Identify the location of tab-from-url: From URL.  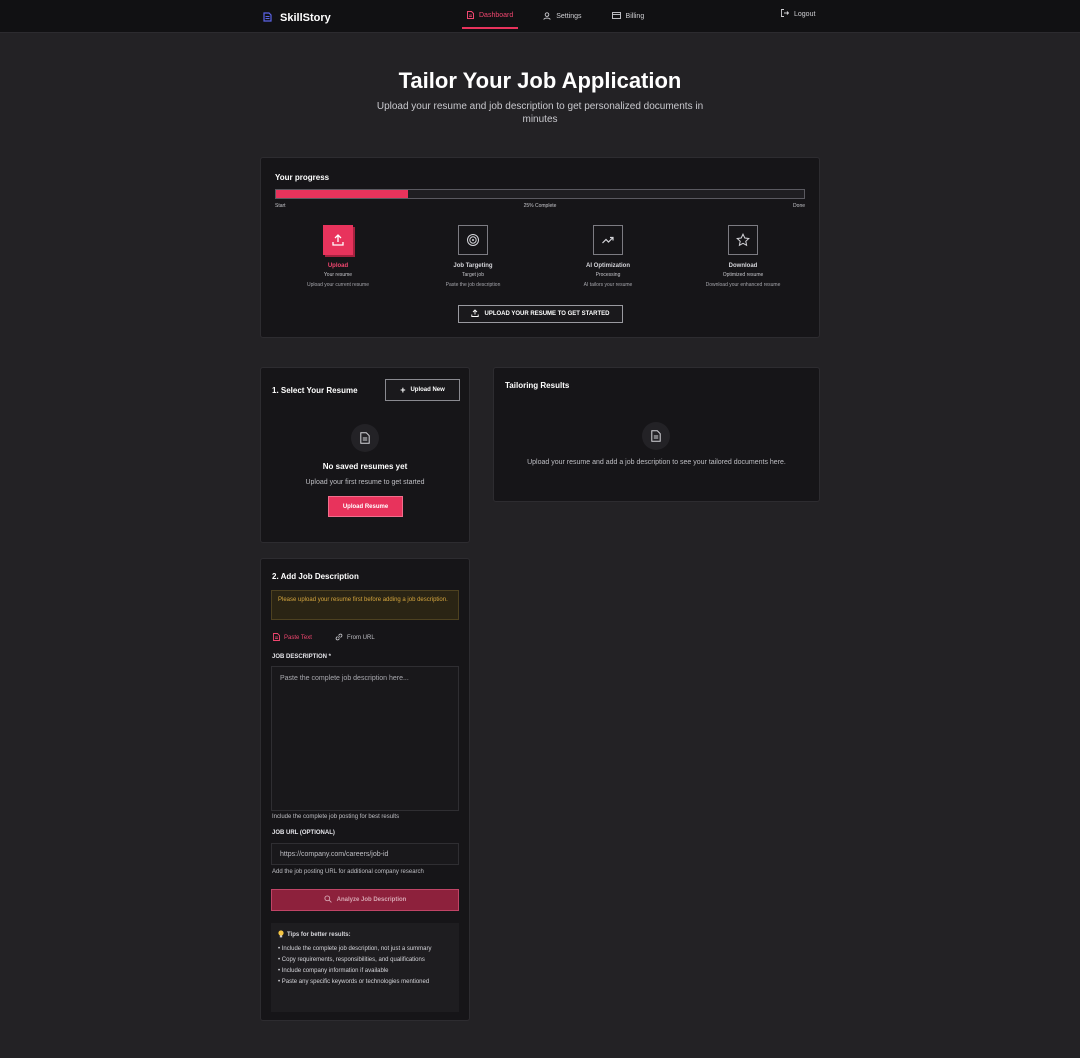
(355, 638).